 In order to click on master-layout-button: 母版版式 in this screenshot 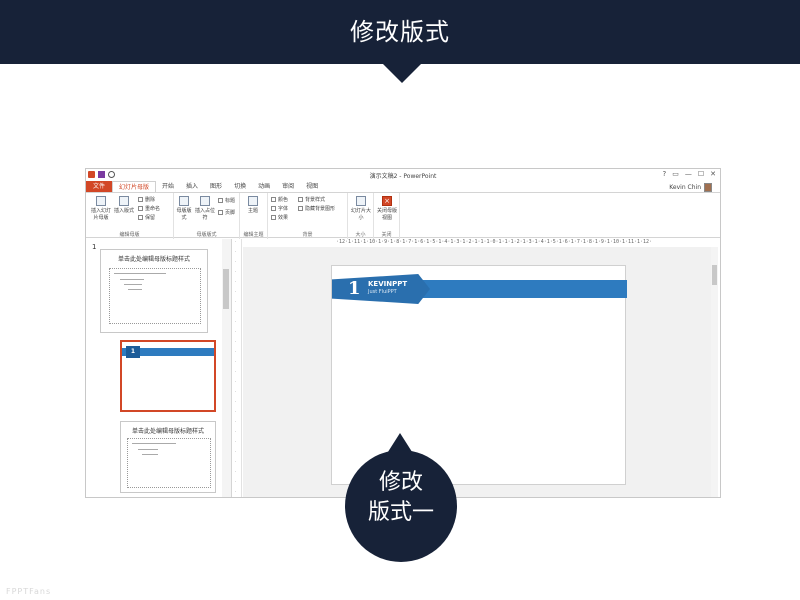, I will do `click(184, 208)`.